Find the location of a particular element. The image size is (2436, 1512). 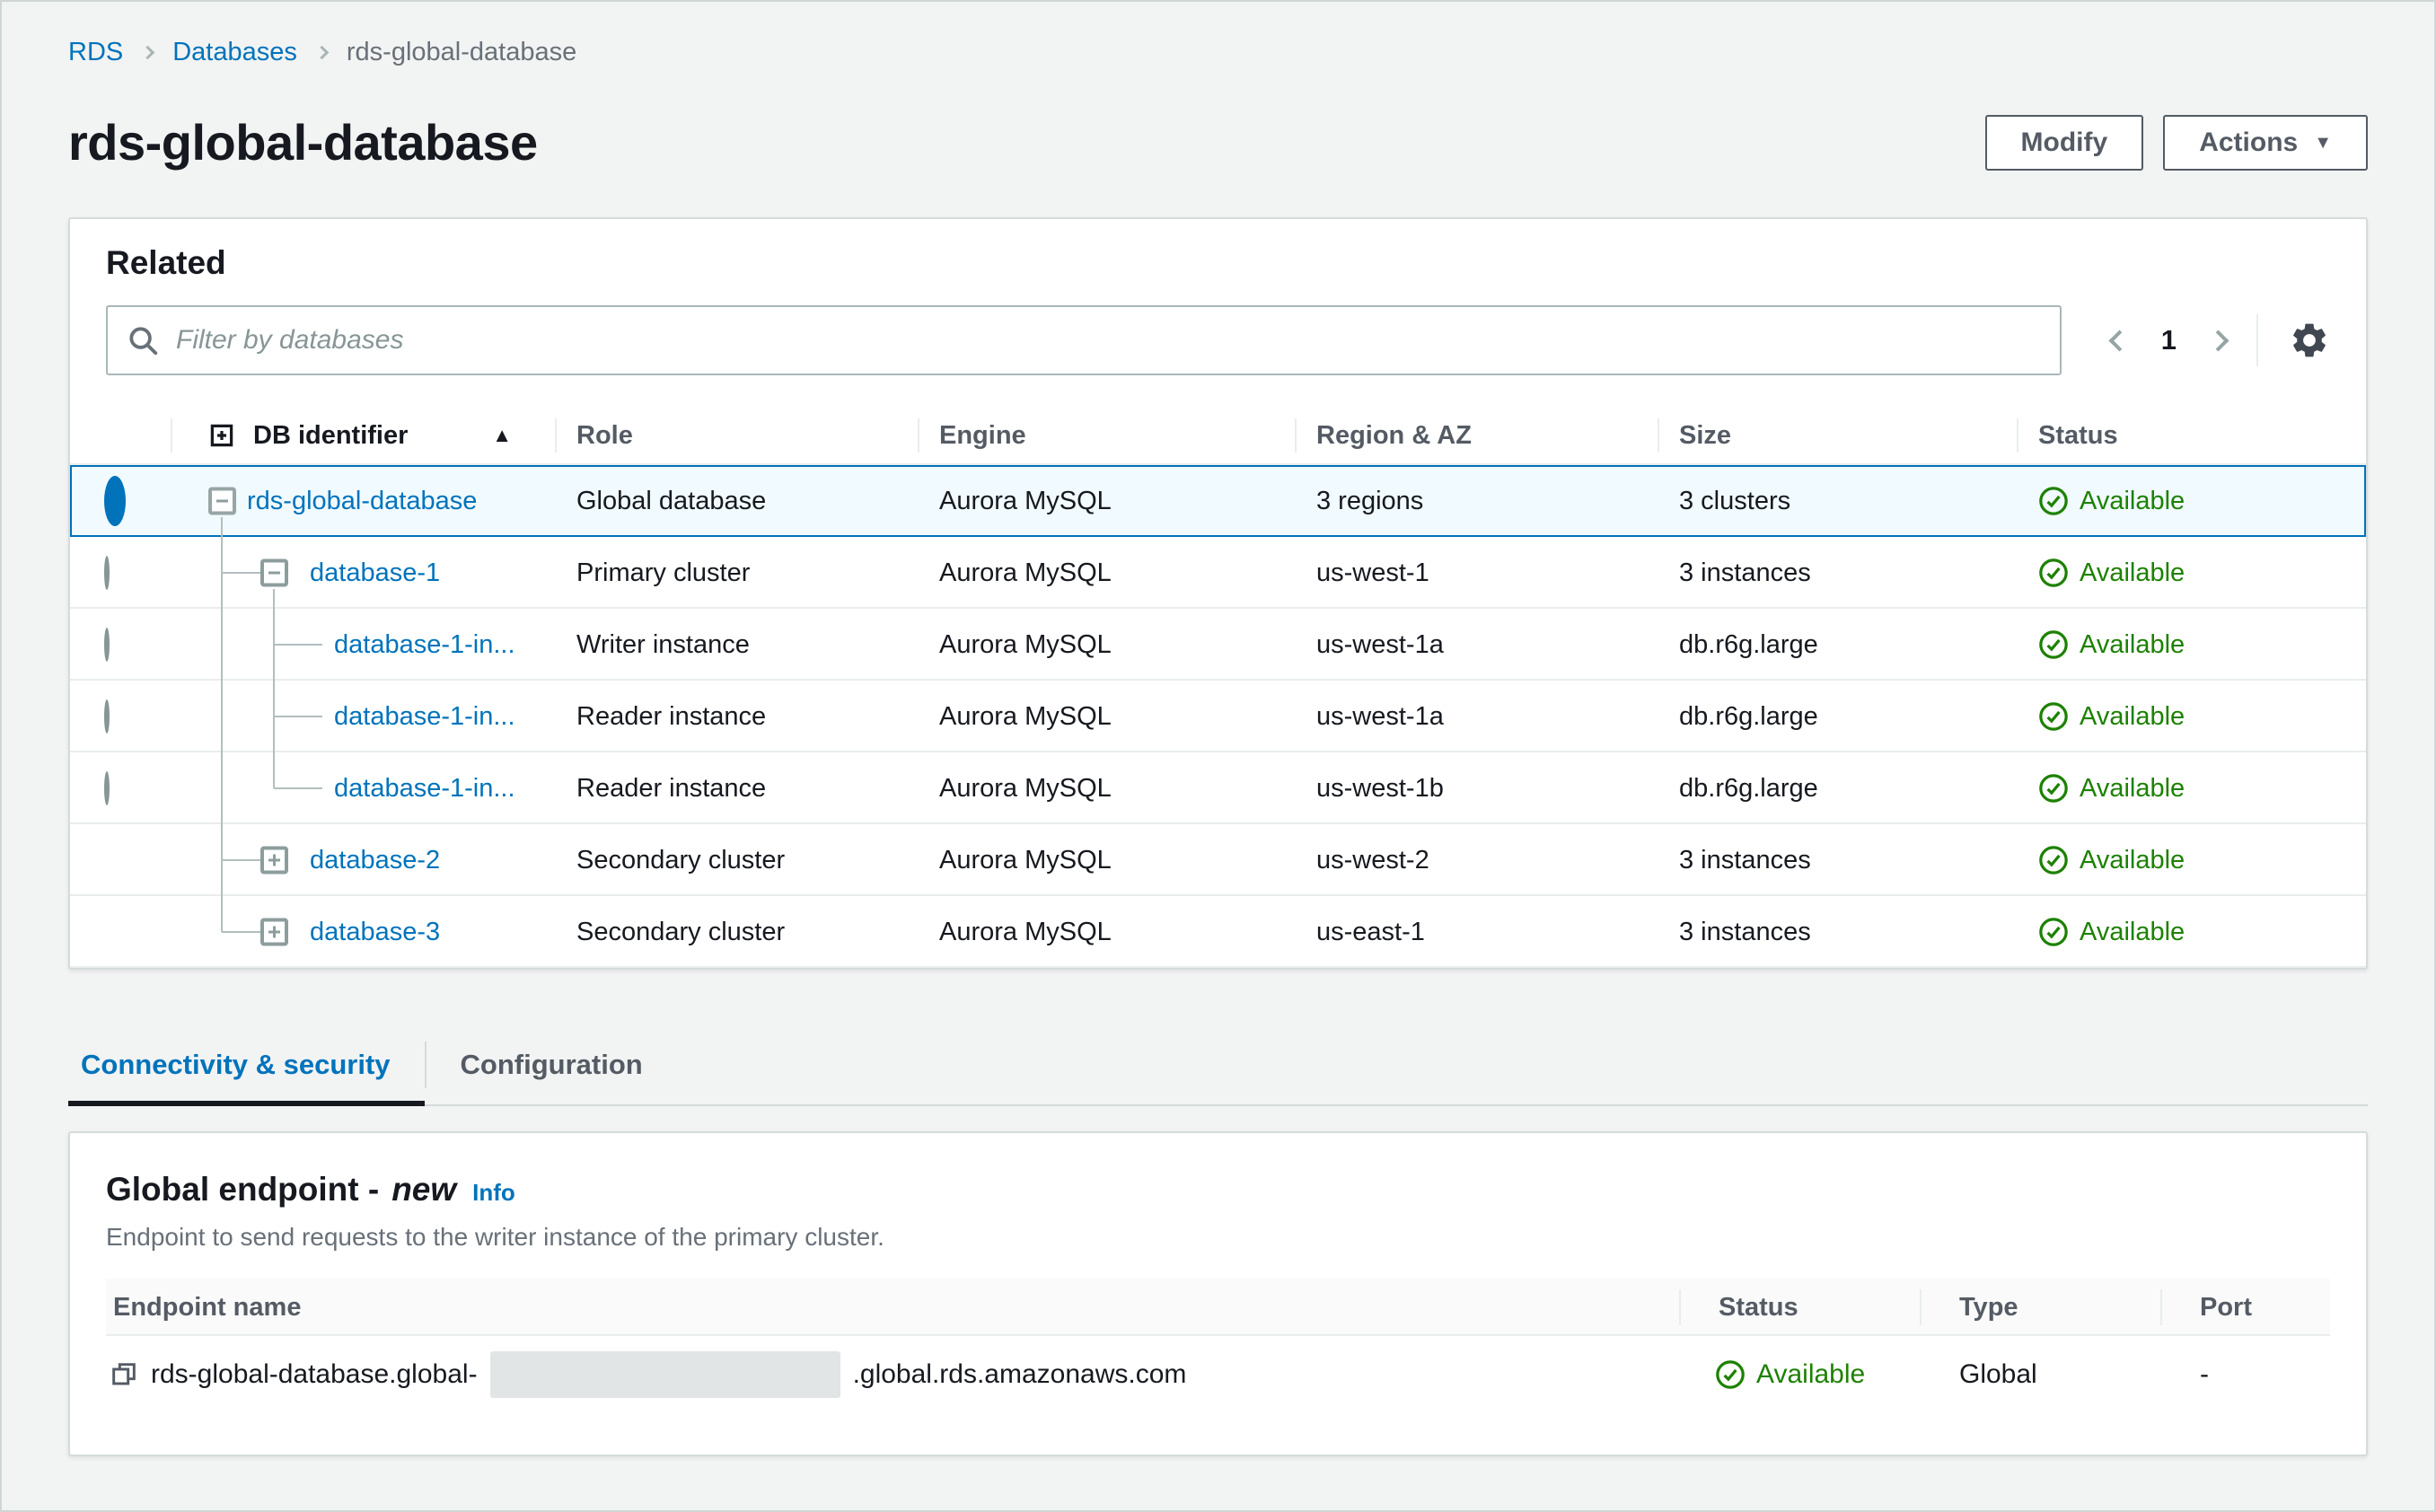

endpoint-port: - is located at coordinates (2205, 1374).